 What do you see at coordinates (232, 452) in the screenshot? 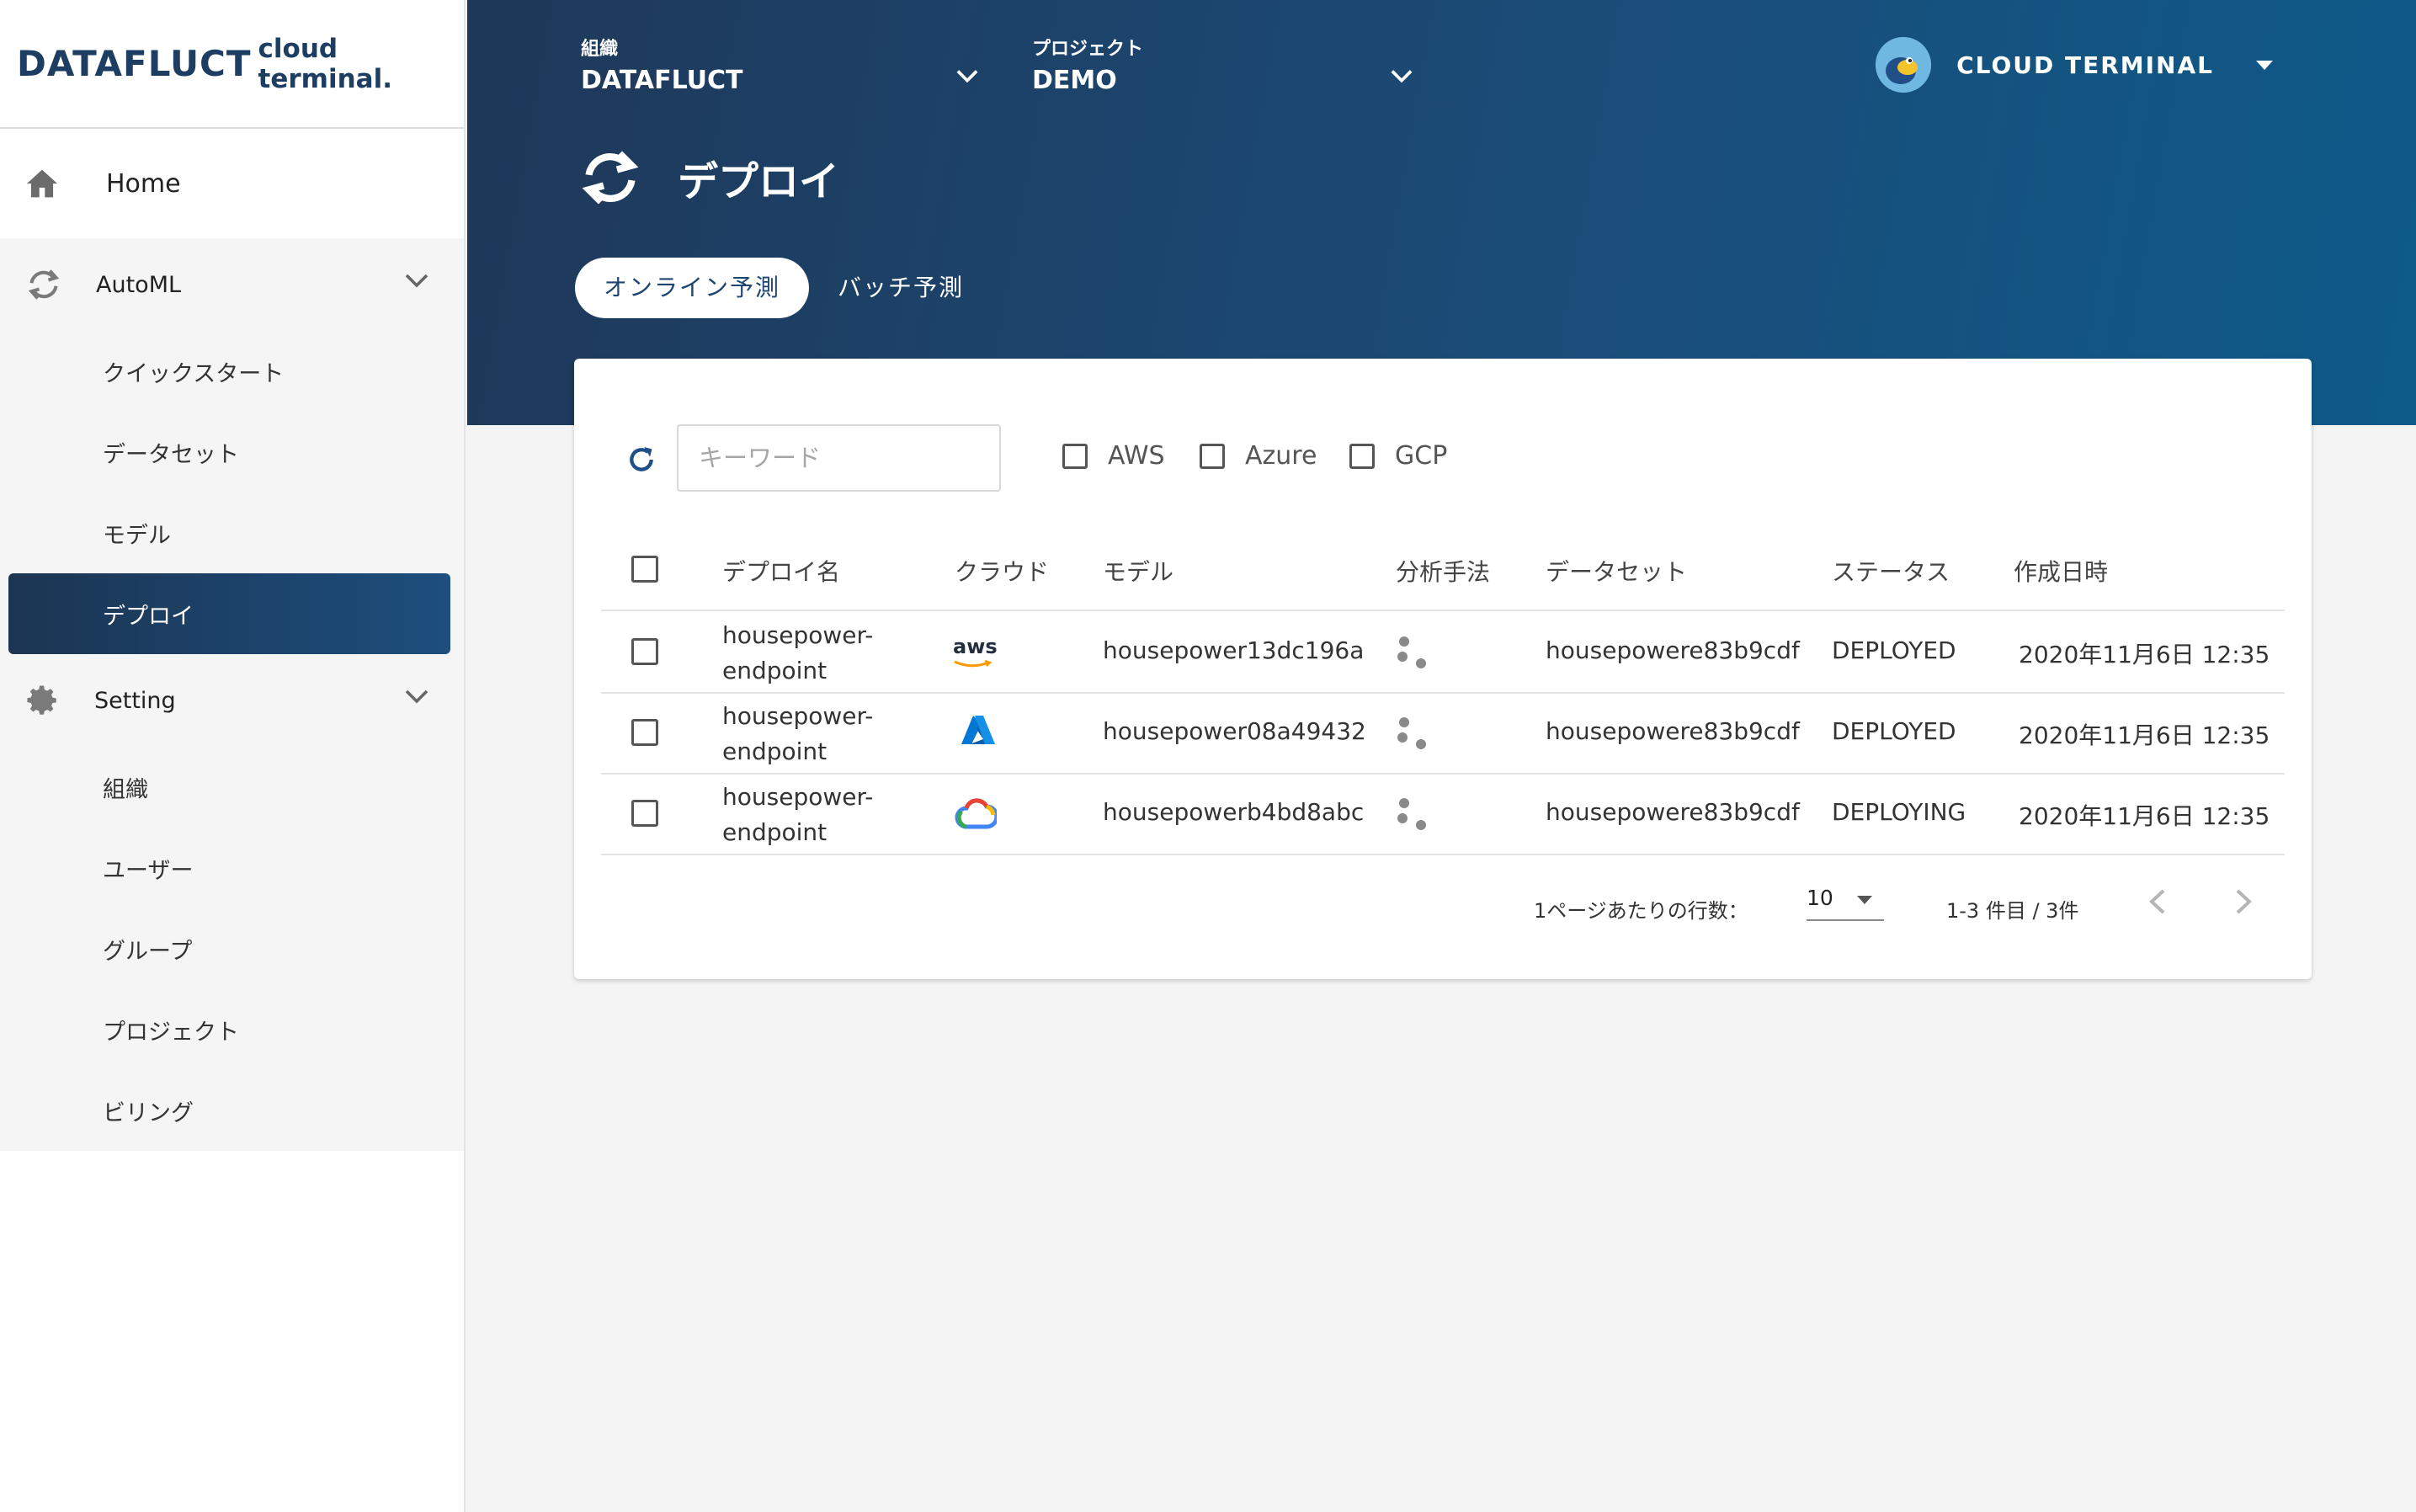
I see `sidebar-item-dataset: データセット` at bounding box center [232, 452].